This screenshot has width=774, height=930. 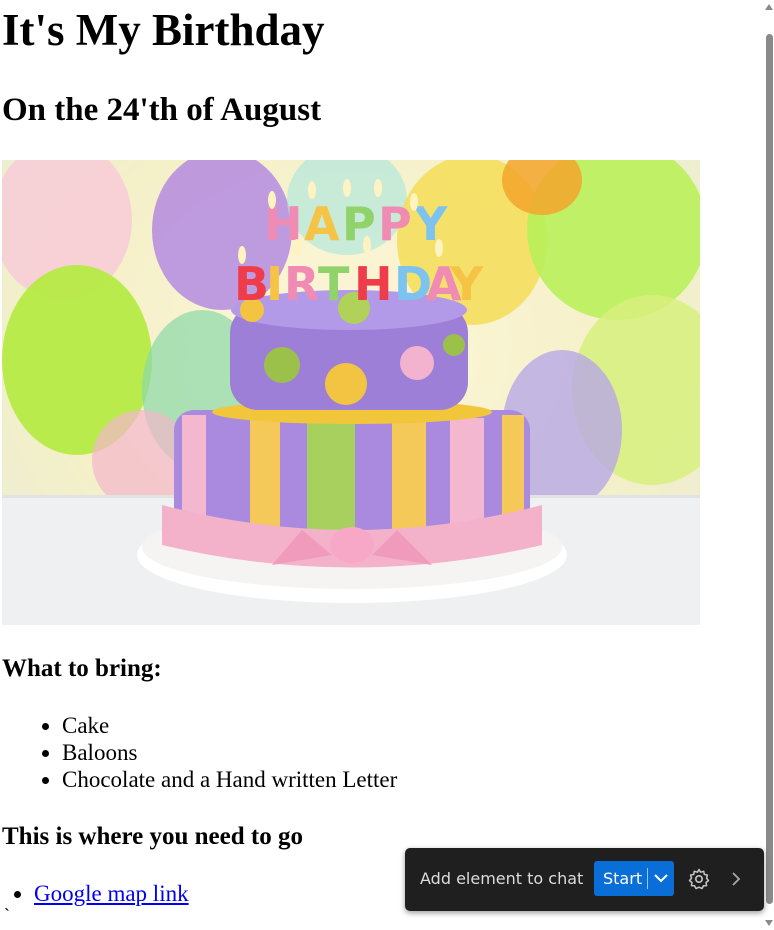 What do you see at coordinates (322, 224) in the screenshot?
I see `svg-text: A` at bounding box center [322, 224].